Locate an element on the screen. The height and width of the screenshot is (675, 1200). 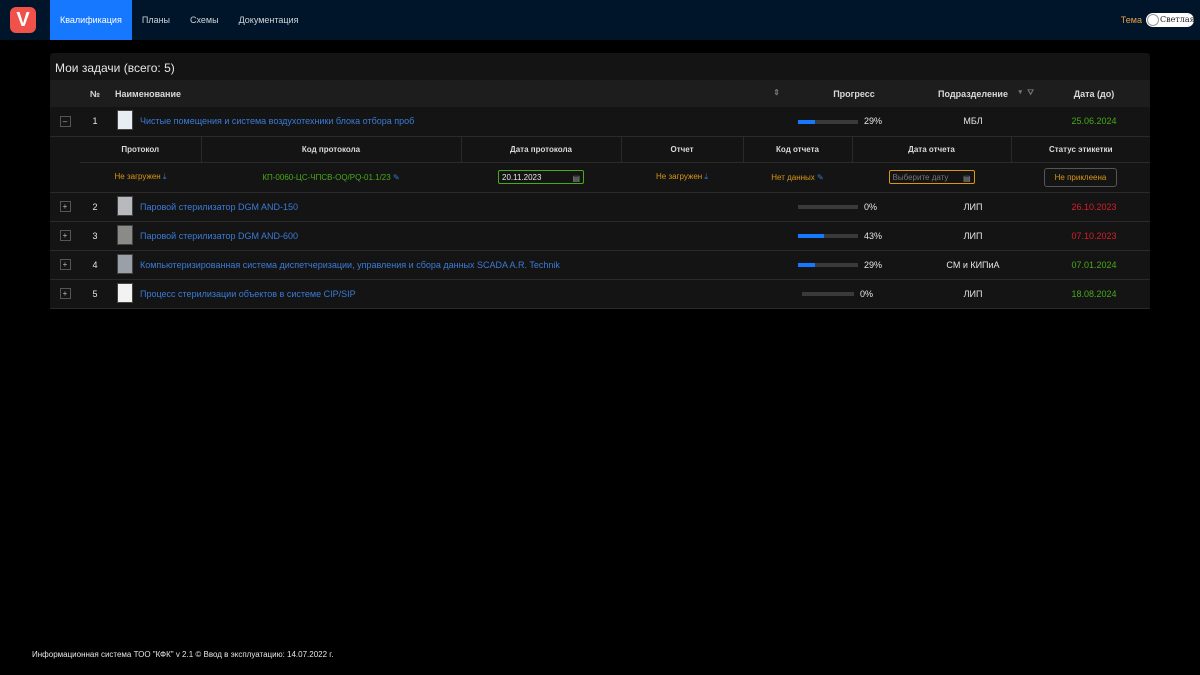
nav-item-schemes: Схемы is located at coordinates (204, 20).